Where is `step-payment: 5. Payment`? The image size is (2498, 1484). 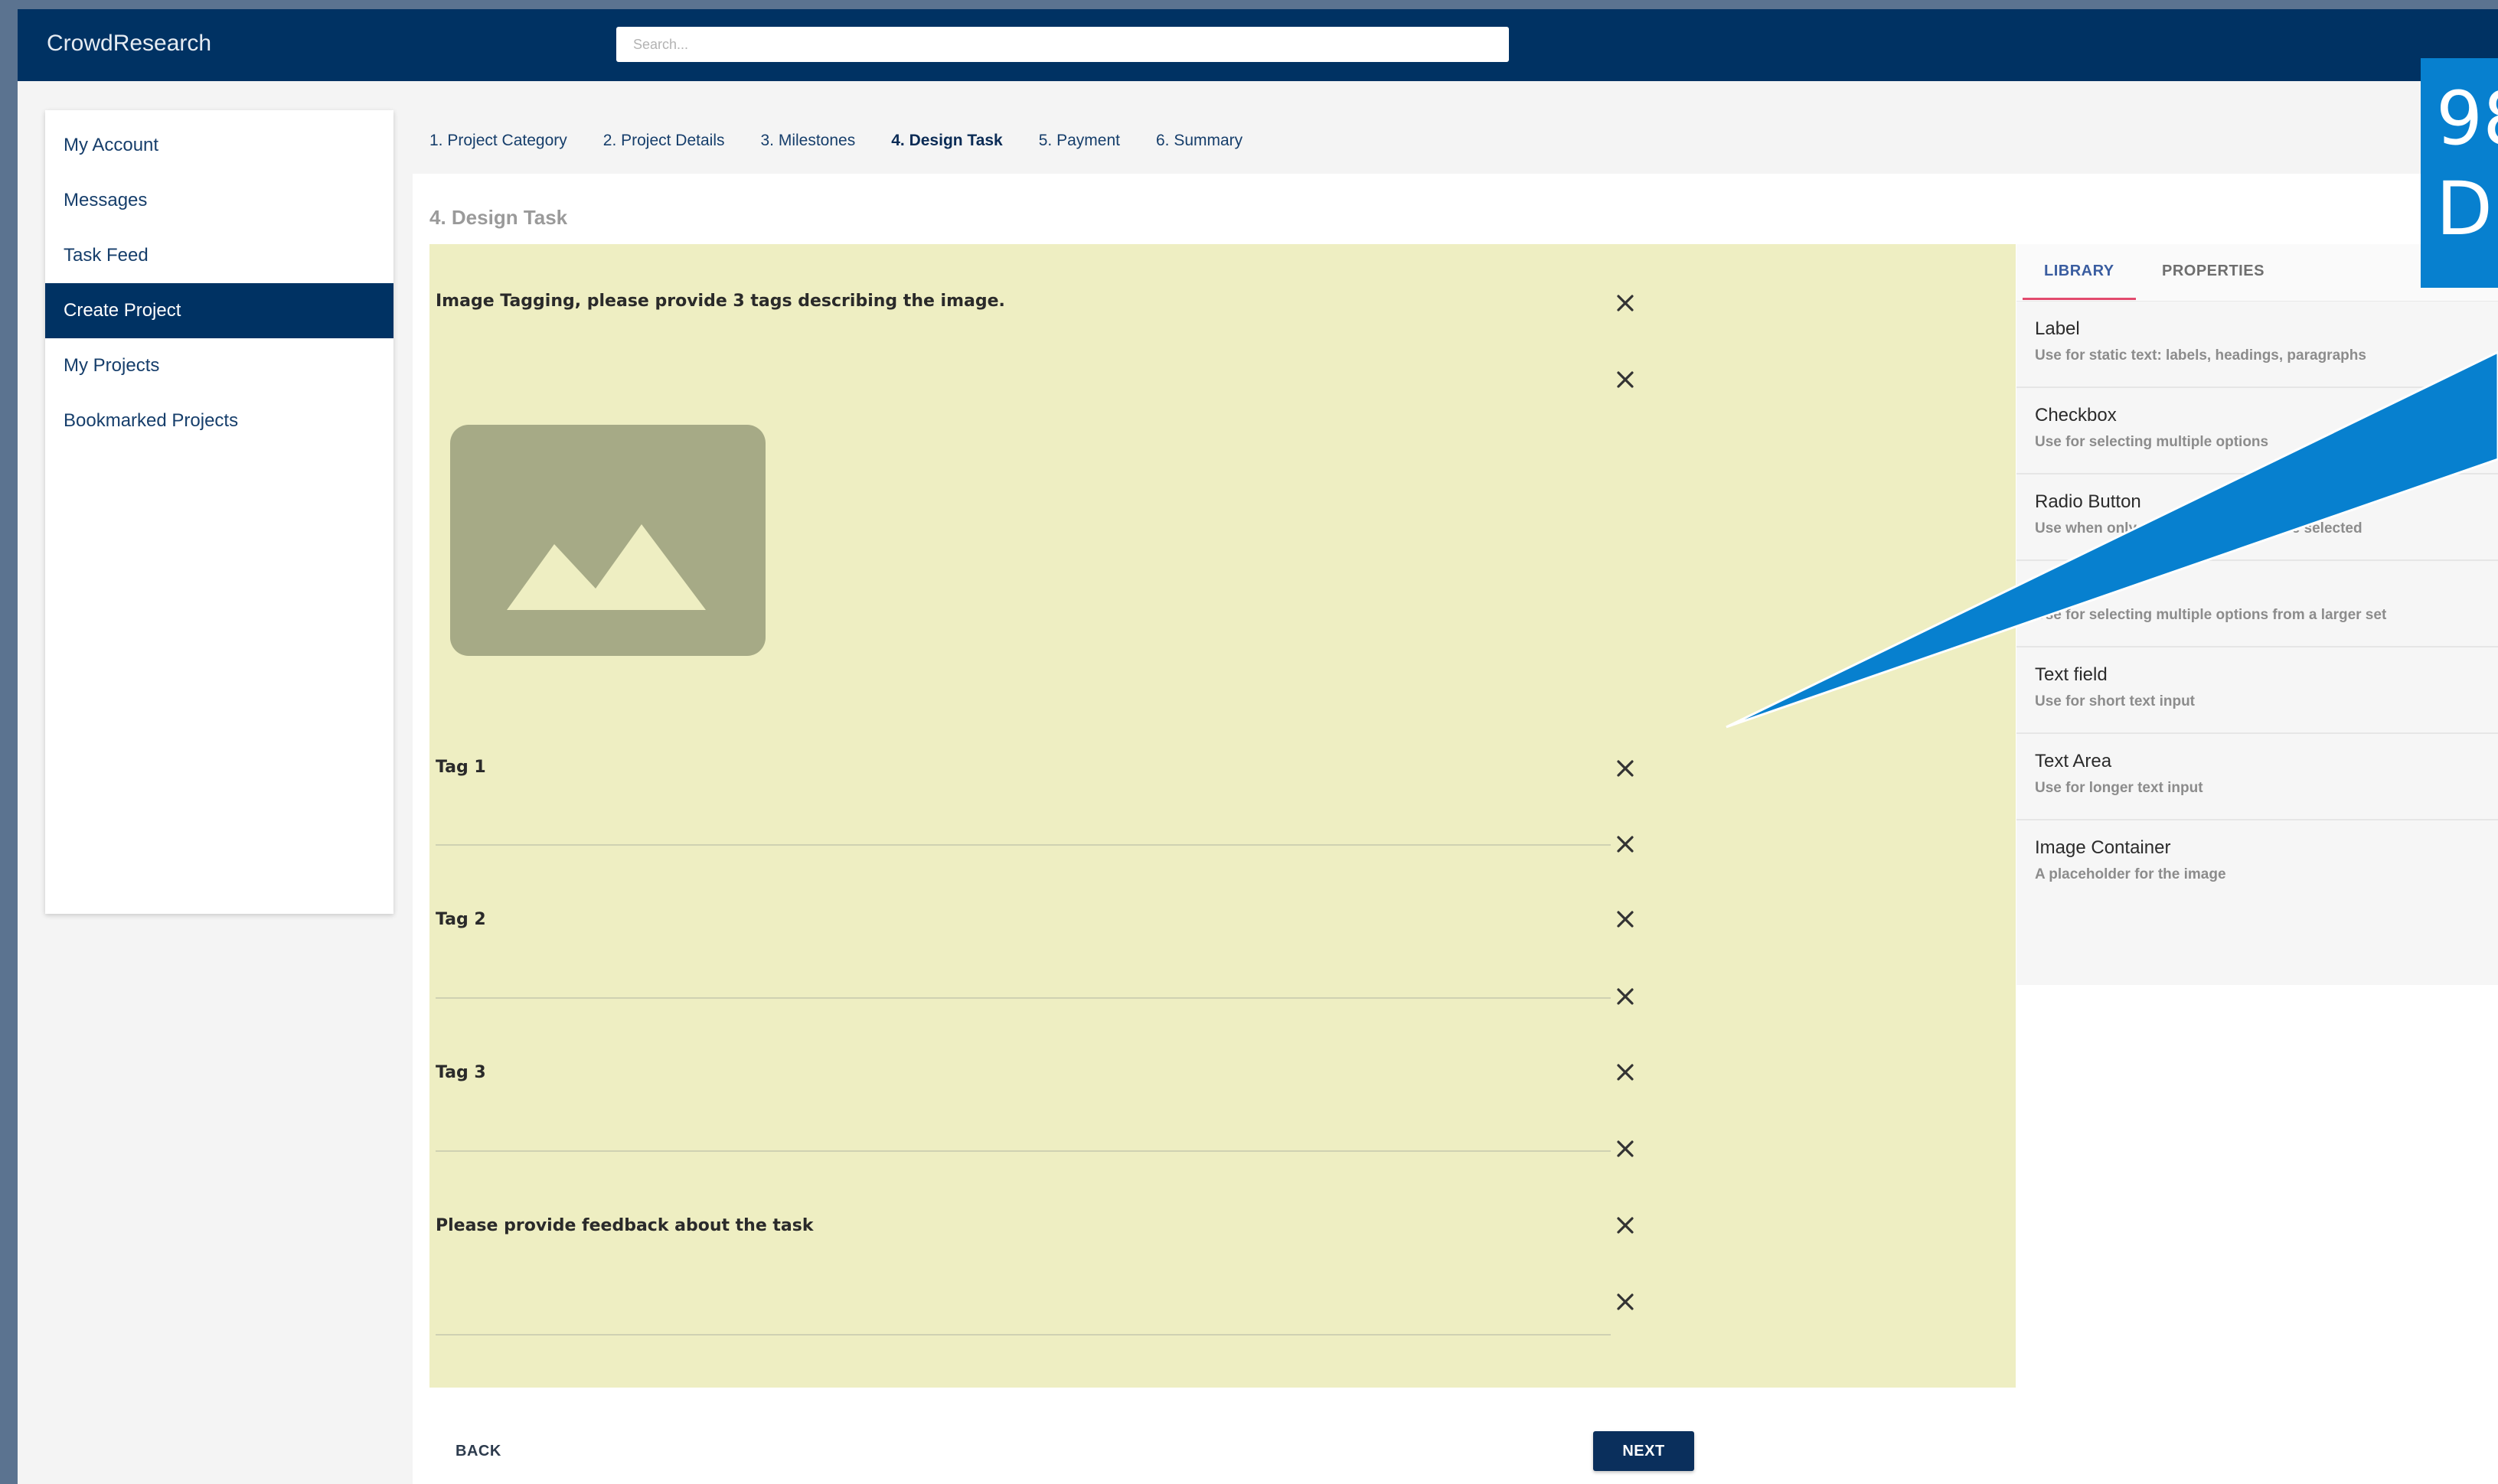
step-payment: 5. Payment is located at coordinates (1079, 141).